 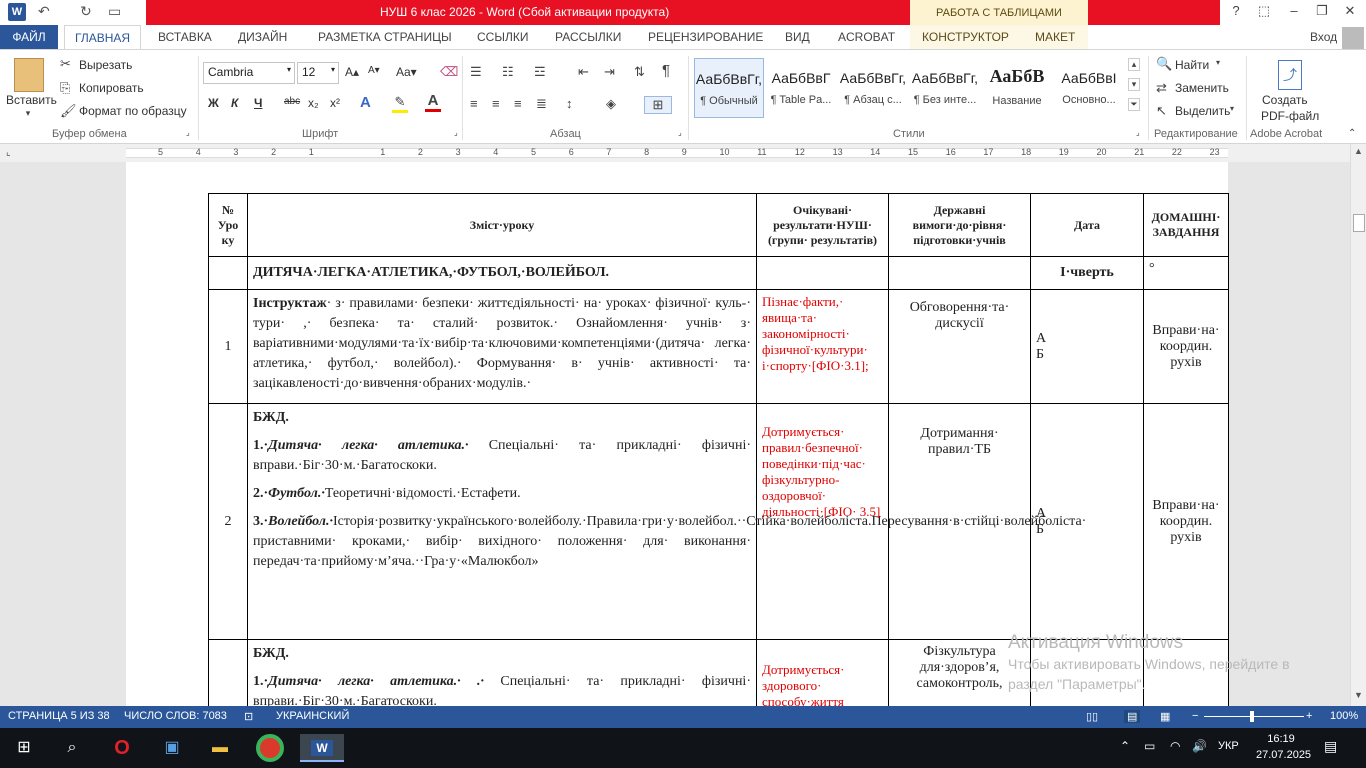 I want to click on highlight-color-icon: ✎, so click(x=400, y=103).